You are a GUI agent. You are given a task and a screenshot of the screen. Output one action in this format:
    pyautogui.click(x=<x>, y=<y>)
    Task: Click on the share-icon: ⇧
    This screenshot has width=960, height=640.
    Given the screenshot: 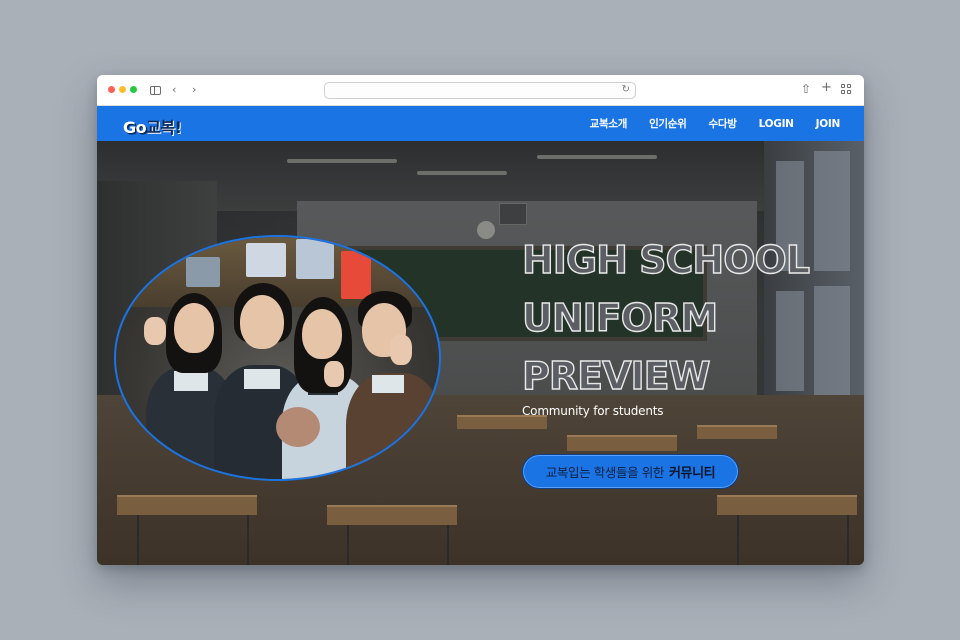 What is the action you would take?
    pyautogui.click(x=806, y=89)
    